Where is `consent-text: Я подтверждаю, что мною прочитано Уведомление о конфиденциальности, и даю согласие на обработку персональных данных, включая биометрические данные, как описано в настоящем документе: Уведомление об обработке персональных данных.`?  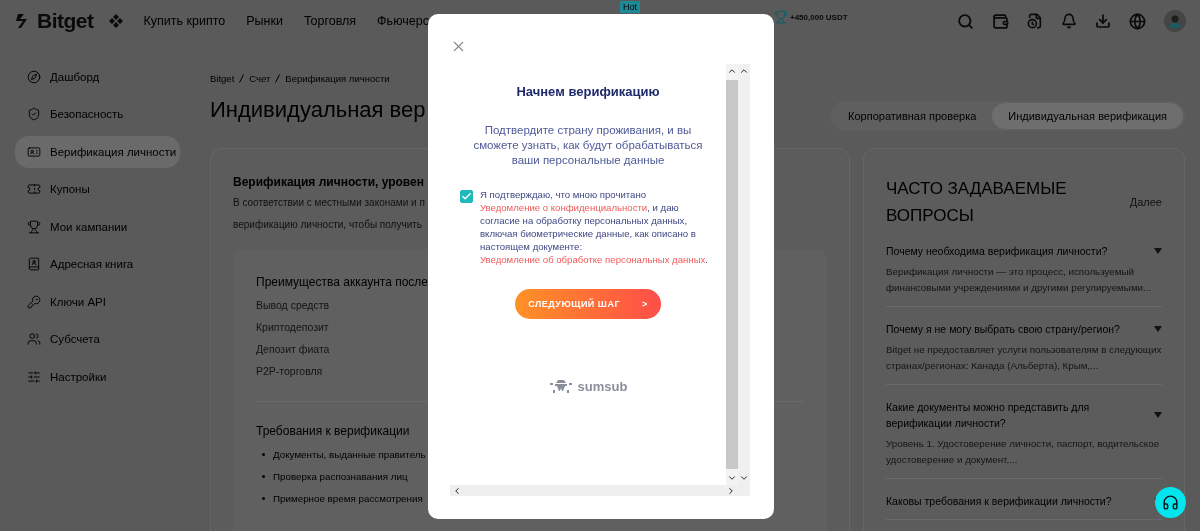 consent-text: Я подтверждаю, что мною прочитано Уведомление о конфиденциальности, и даю согласие на обработку персональных данных, включая биометрические данные, как описано в настоящем документе: Уведомление об обработке персональных данных. is located at coordinates (594, 227).